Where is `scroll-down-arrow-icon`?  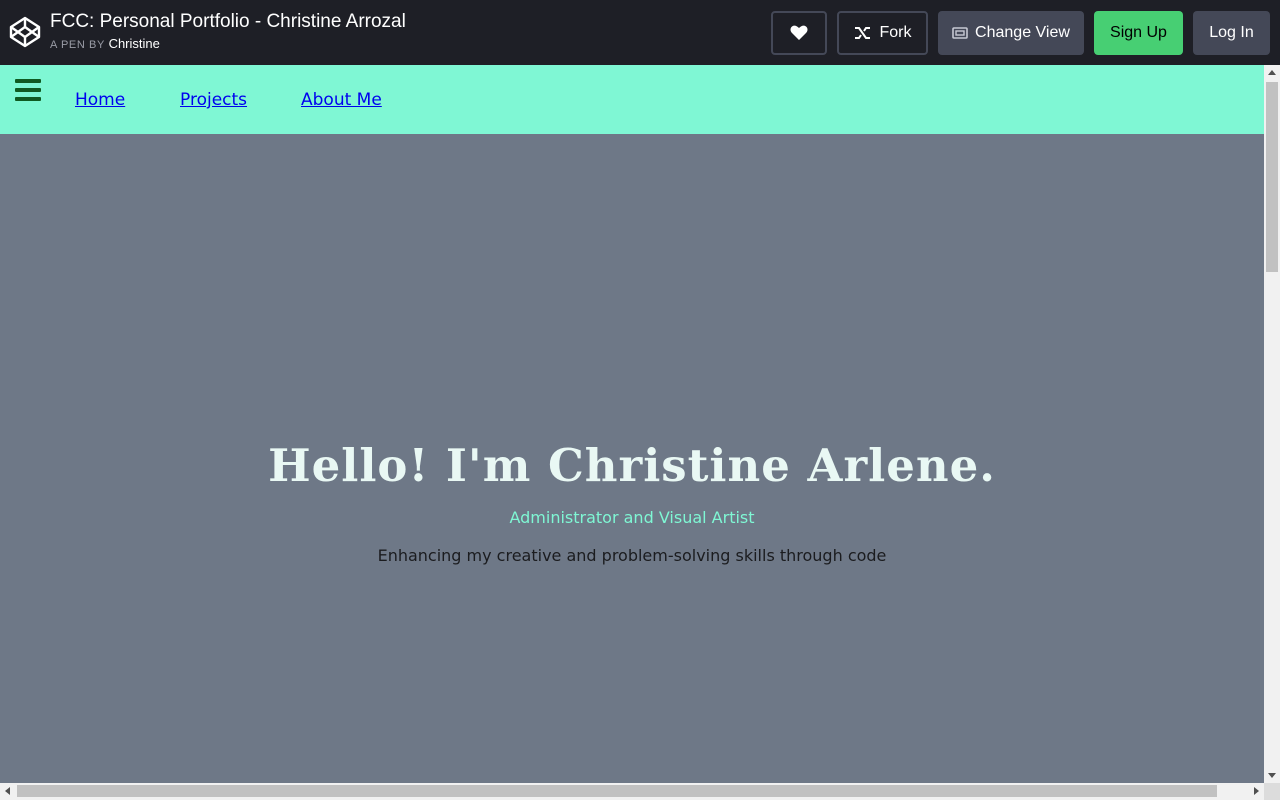 scroll-down-arrow-icon is located at coordinates (1272, 775).